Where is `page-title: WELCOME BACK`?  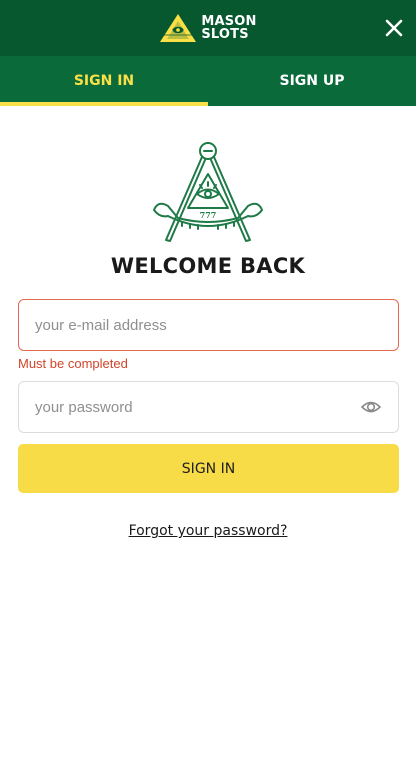
page-title: WELCOME BACK is located at coordinates (208, 266).